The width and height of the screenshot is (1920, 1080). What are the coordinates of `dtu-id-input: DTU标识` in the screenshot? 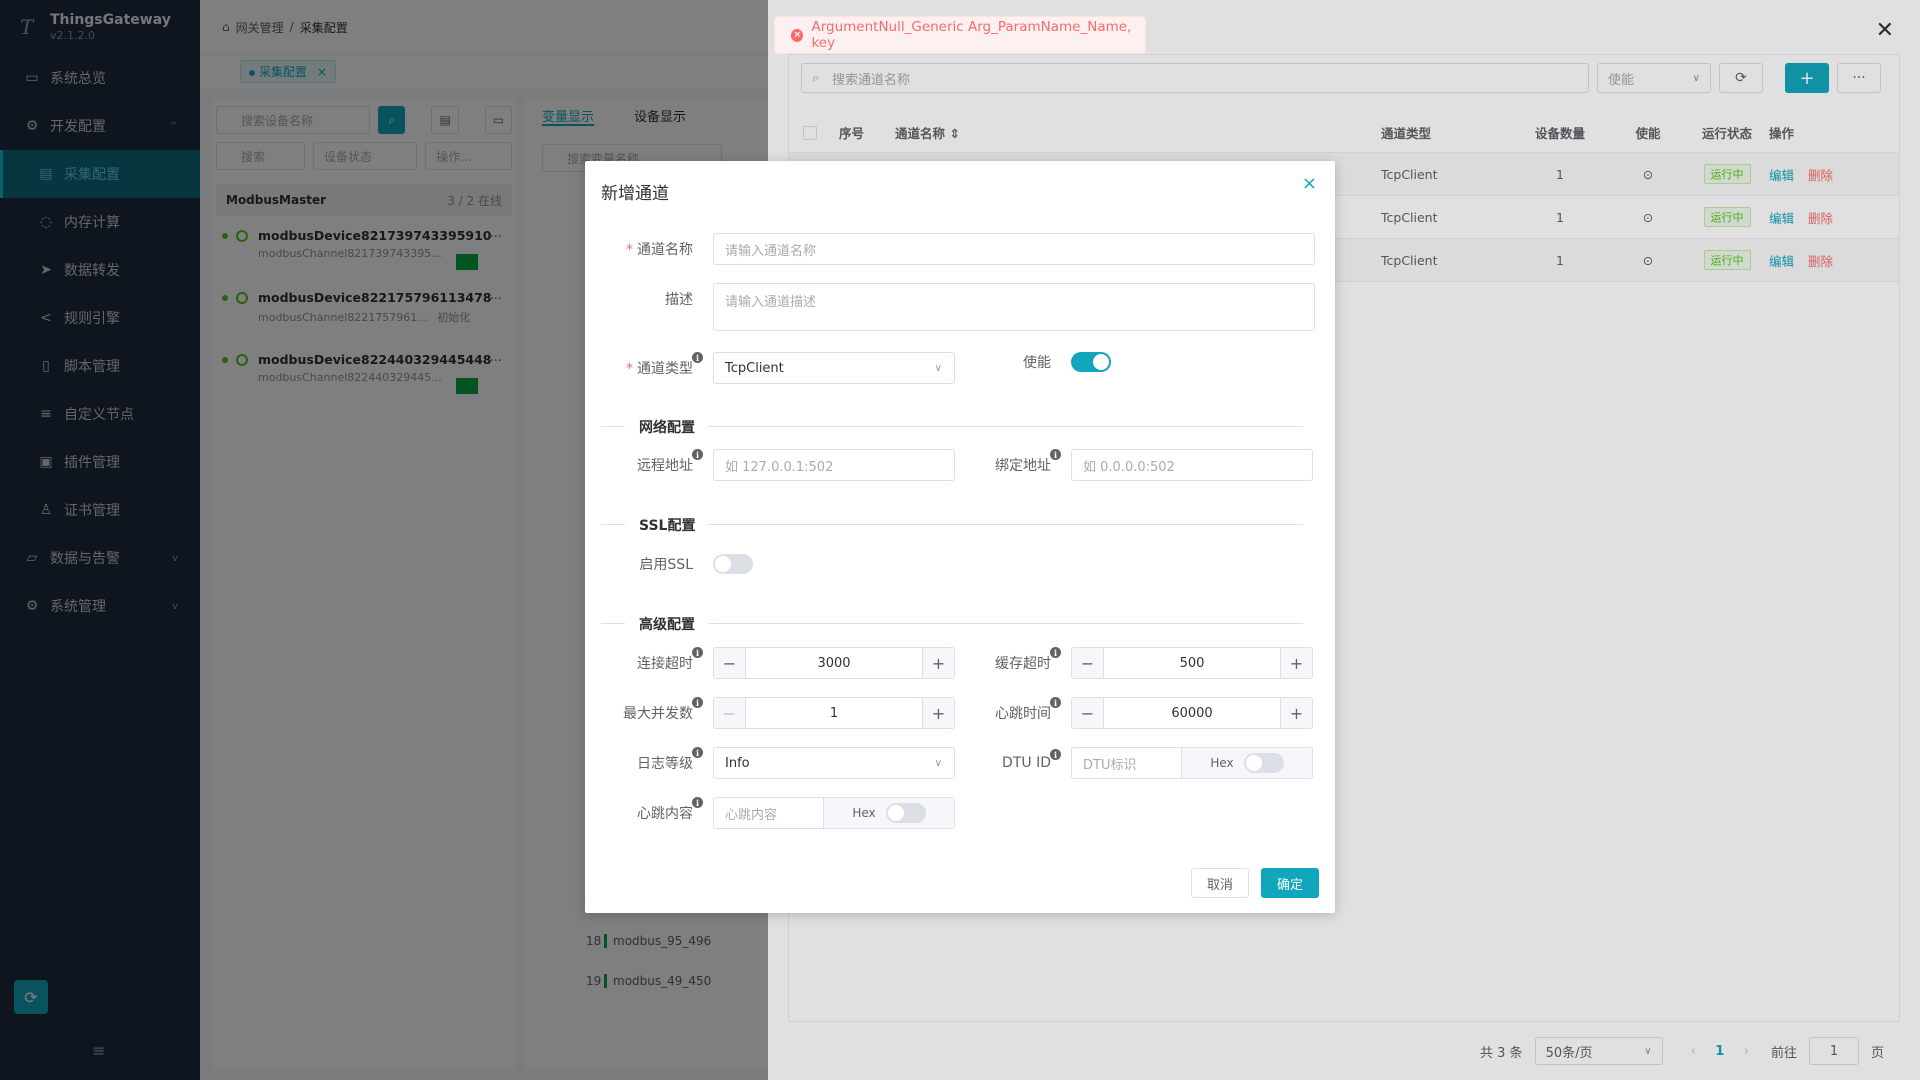 It's located at (1127, 763).